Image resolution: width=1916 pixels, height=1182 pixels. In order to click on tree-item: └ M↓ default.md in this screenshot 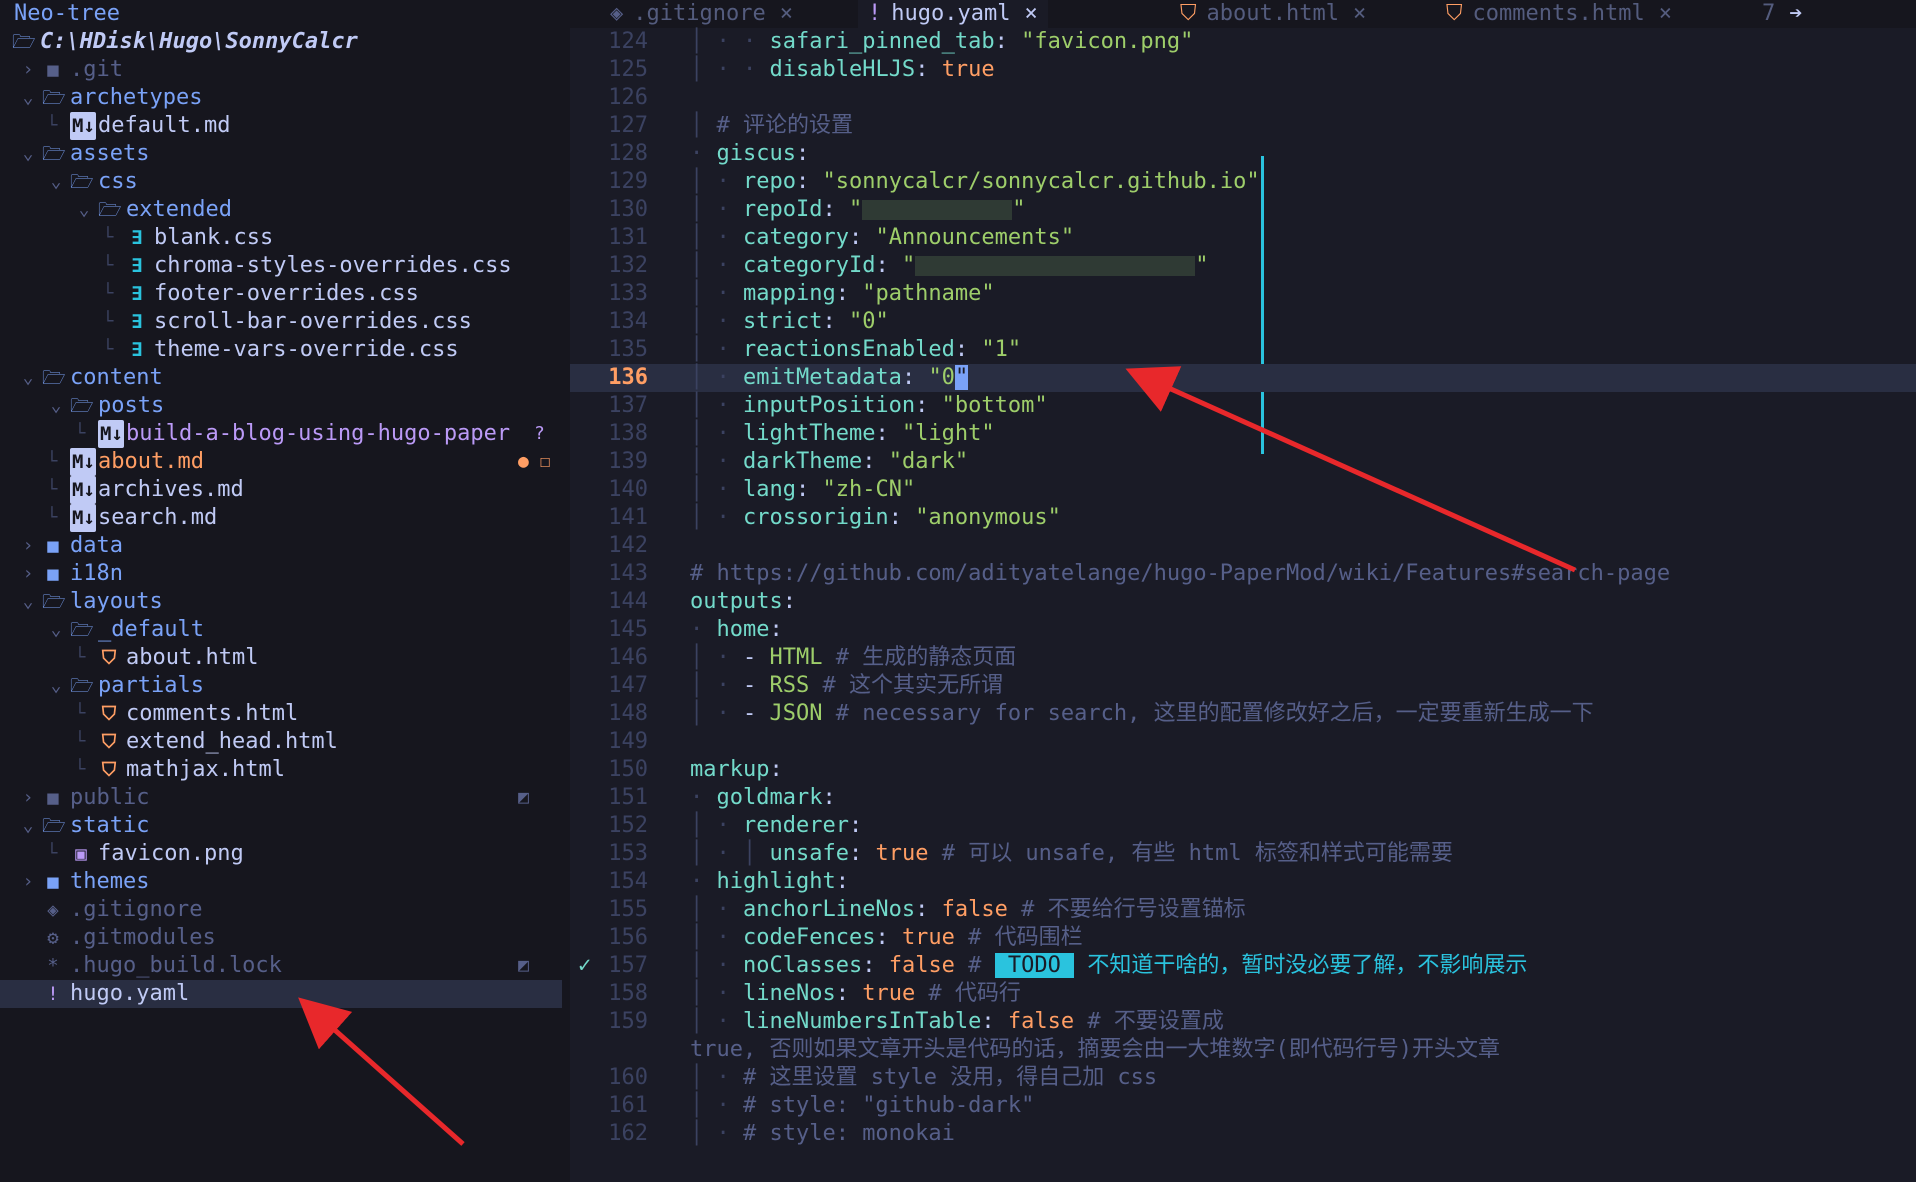, I will do `click(281, 126)`.